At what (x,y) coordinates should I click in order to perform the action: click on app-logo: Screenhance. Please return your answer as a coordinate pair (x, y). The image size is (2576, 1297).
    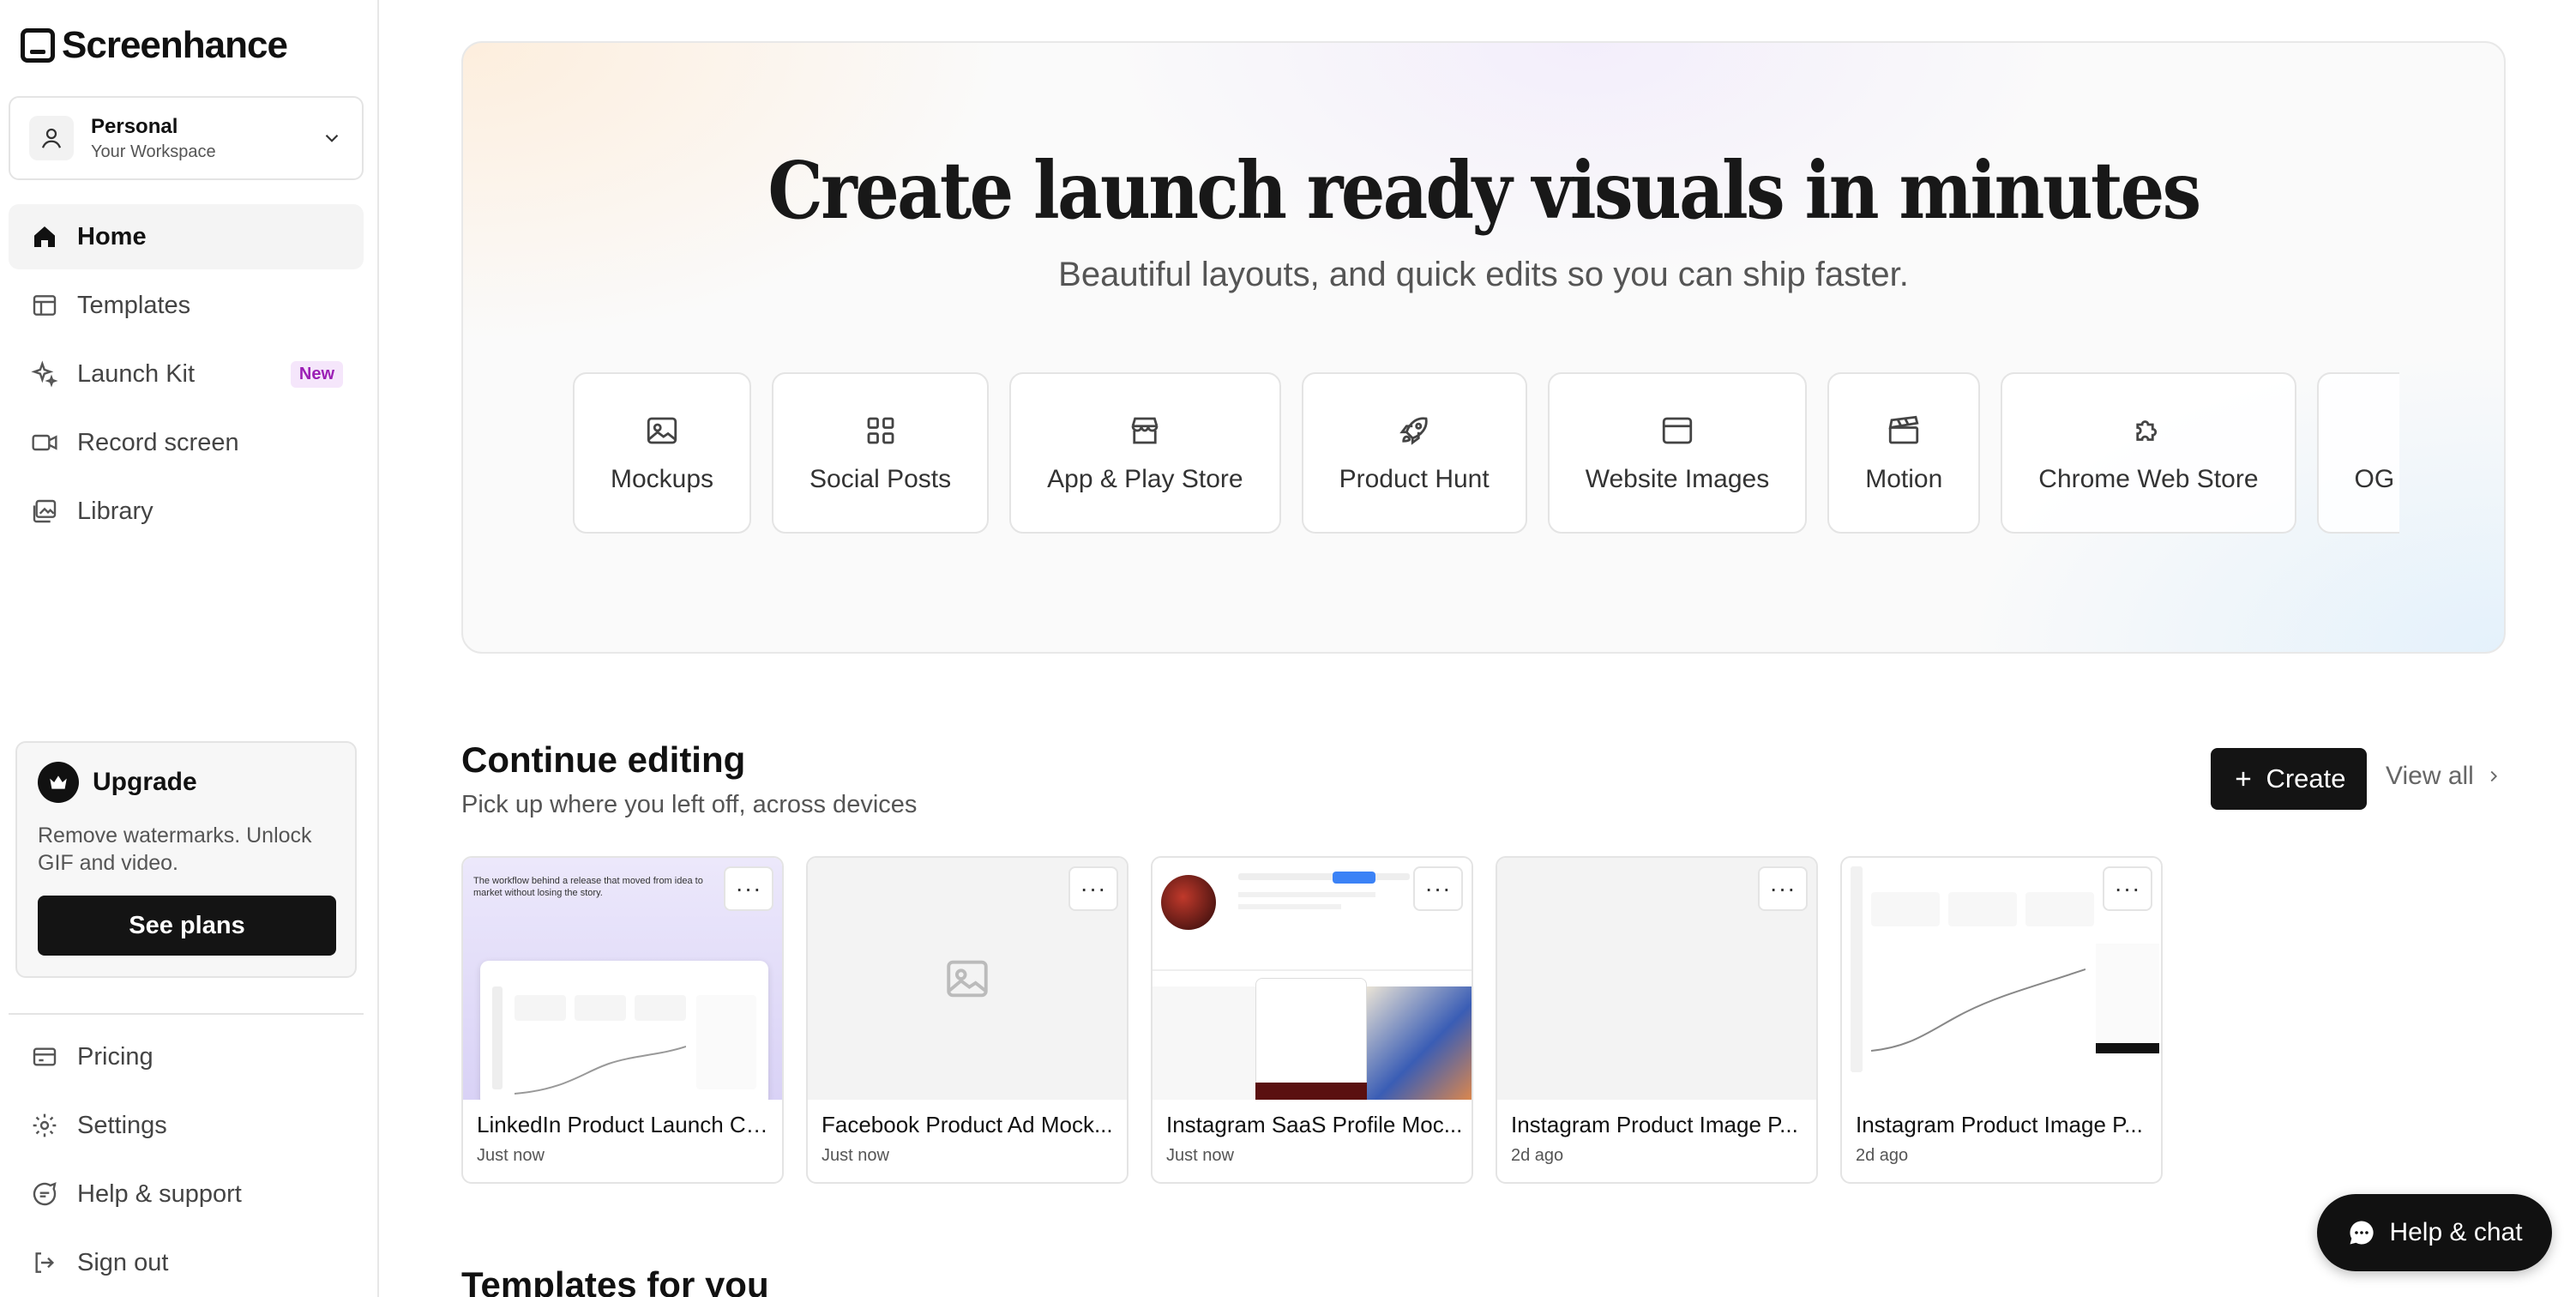
    Looking at the image, I should click on (154, 45).